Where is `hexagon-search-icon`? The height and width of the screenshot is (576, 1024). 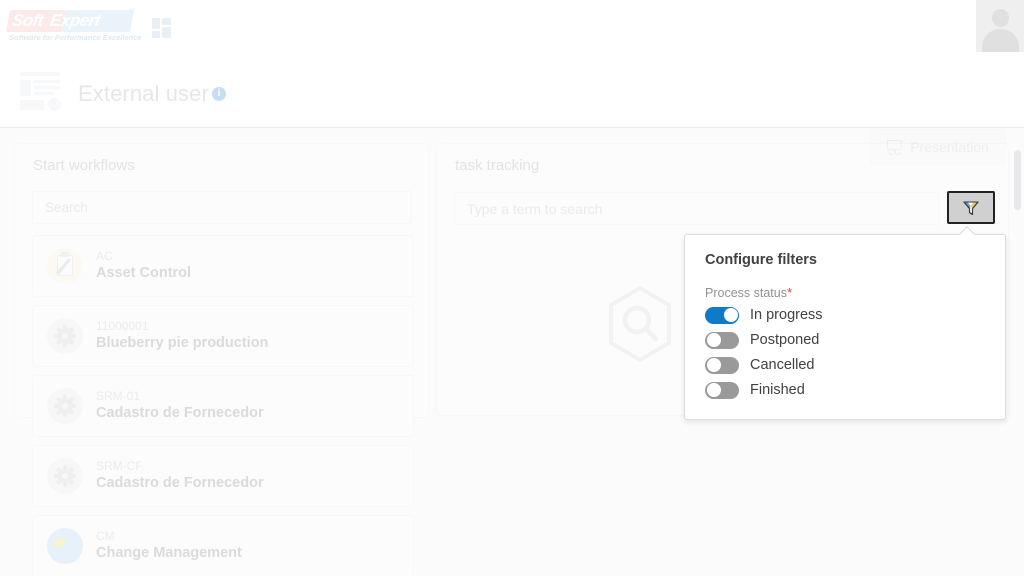 hexagon-search-icon is located at coordinates (640, 324).